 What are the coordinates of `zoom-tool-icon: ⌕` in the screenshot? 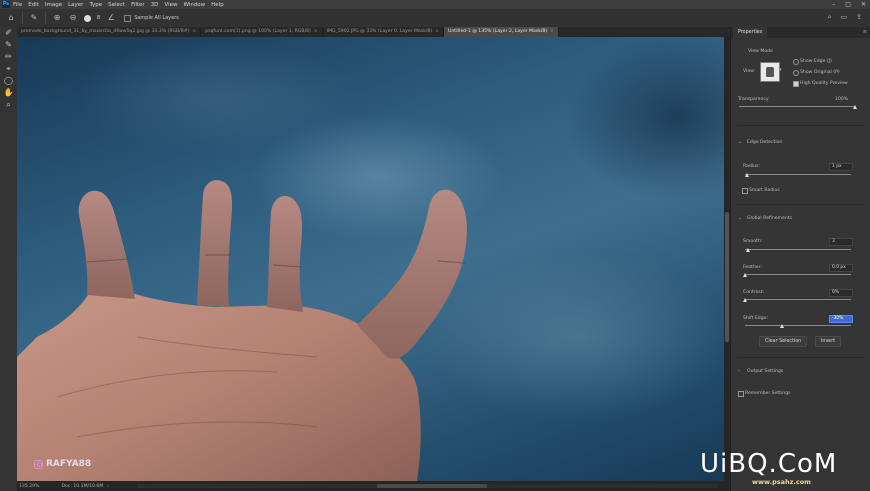 It's located at (8, 105).